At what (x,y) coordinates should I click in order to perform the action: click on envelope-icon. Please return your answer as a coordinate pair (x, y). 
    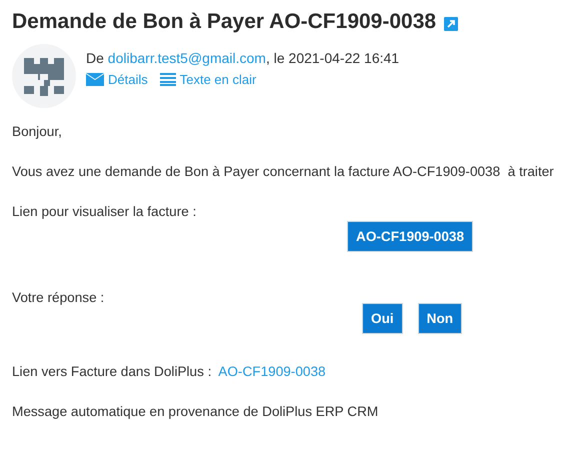
    Looking at the image, I should click on (95, 79).